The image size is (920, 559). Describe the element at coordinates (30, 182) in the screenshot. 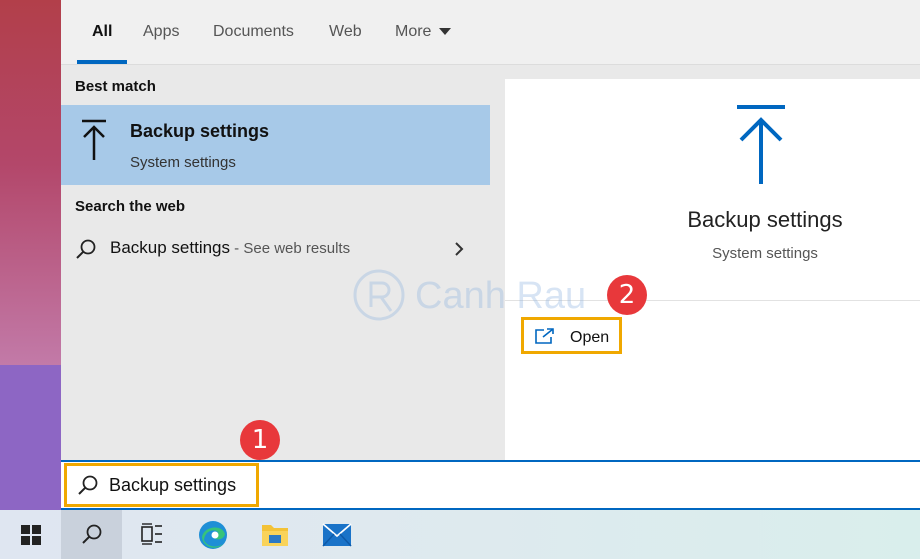

I see `wallpaper-upper` at that location.